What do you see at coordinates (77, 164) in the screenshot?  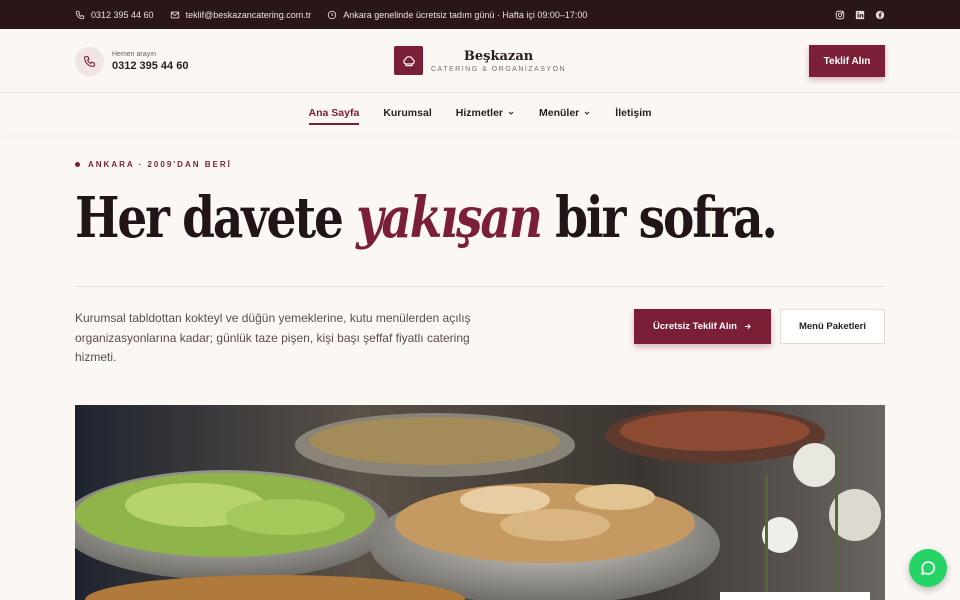 I see `dot-icon` at bounding box center [77, 164].